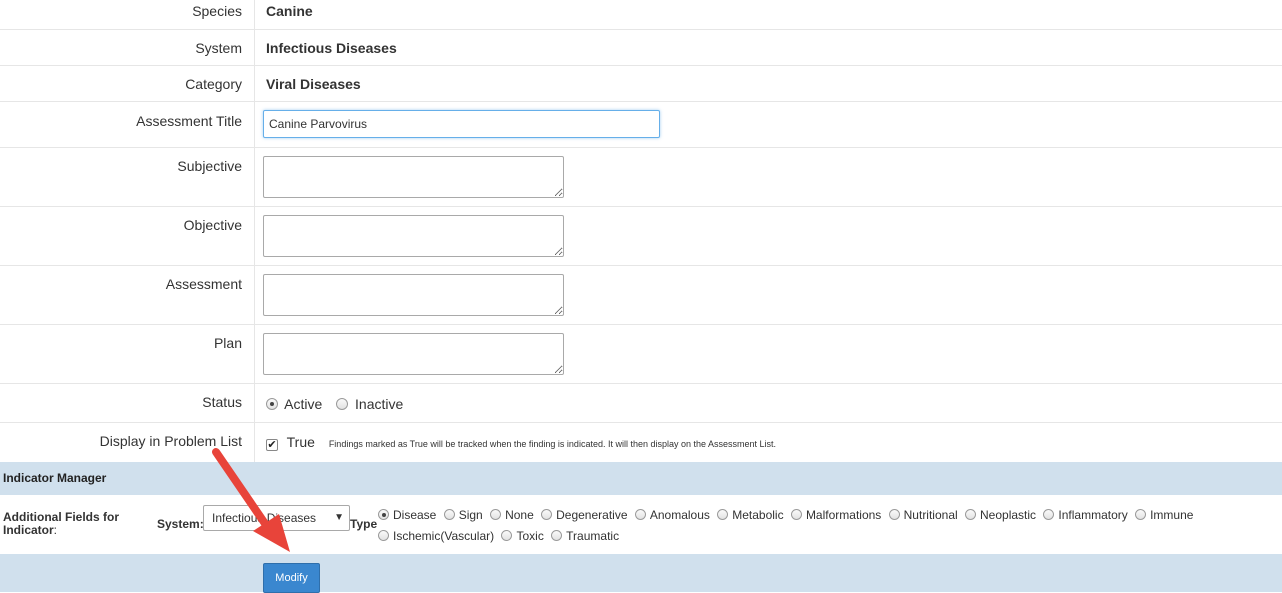  What do you see at coordinates (757, 515) in the screenshot?
I see `type-metabolic-label: Metabolic` at bounding box center [757, 515].